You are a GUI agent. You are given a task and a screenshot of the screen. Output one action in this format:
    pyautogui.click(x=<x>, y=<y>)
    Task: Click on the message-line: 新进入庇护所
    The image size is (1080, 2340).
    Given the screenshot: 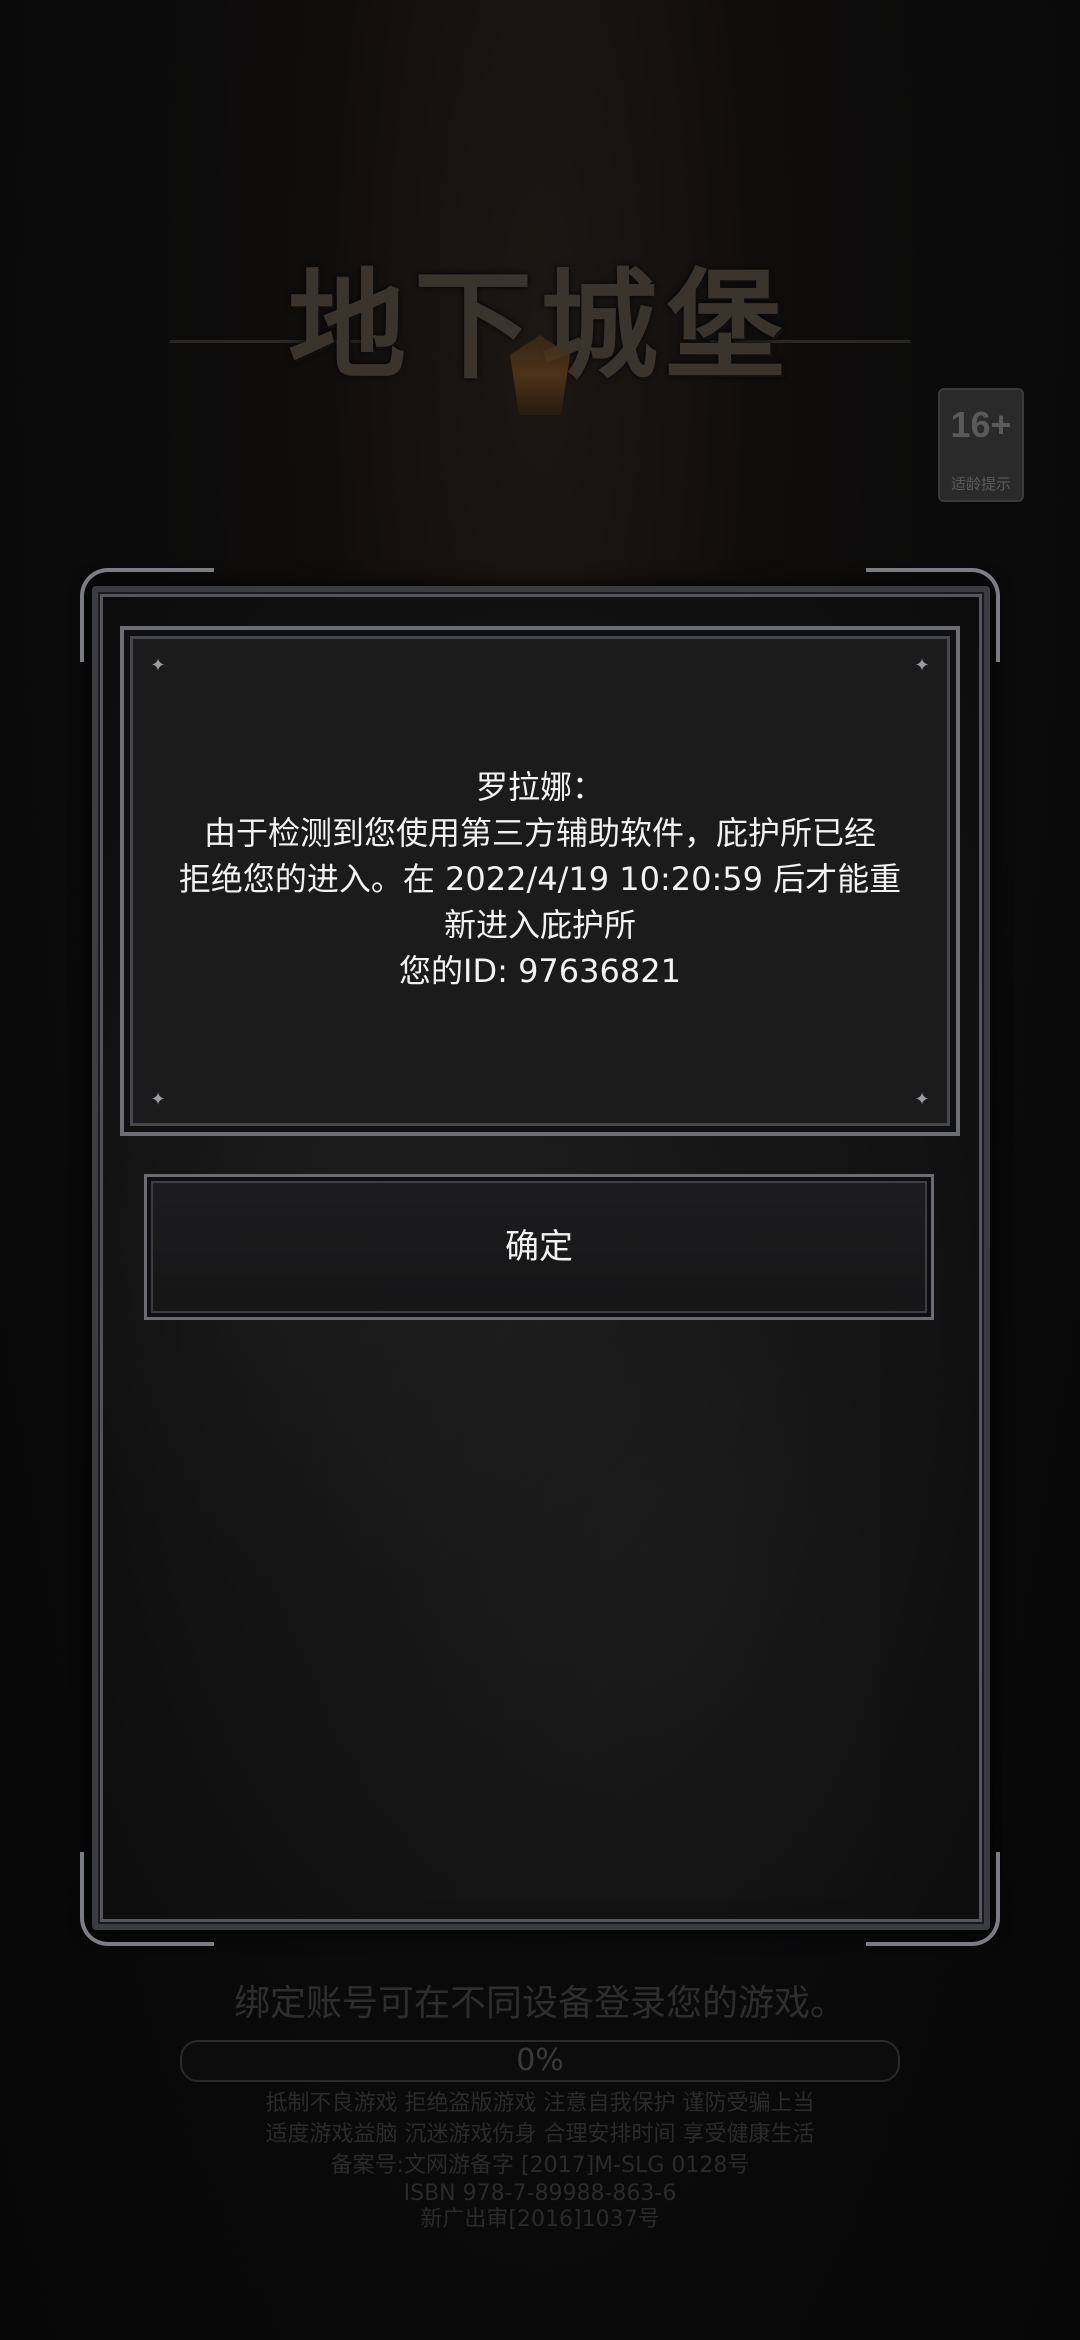 What is the action you would take?
    pyautogui.click(x=539, y=925)
    